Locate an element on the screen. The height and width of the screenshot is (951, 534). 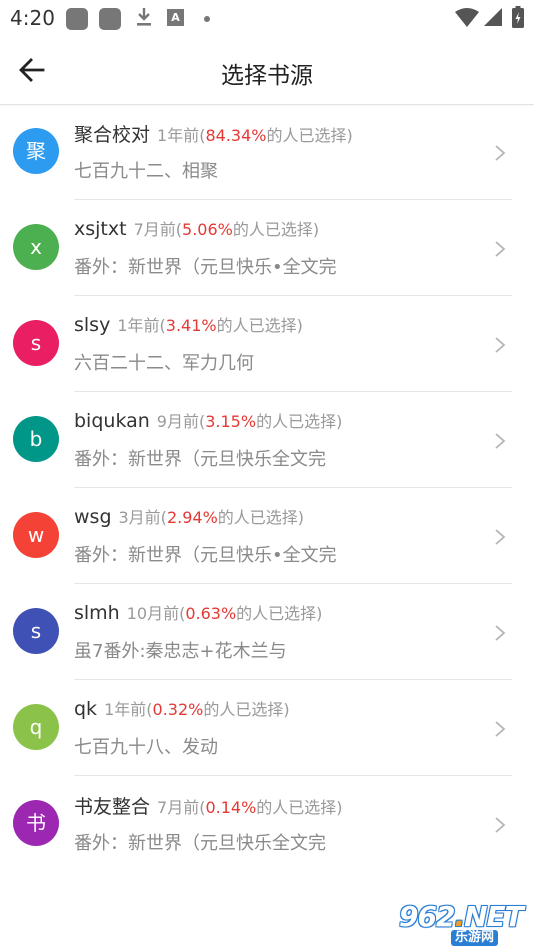
source-row: 聚 聚合校对 1年前(84.34%的人已选择) 七百九十二、相聚 is located at coordinates (267, 152).